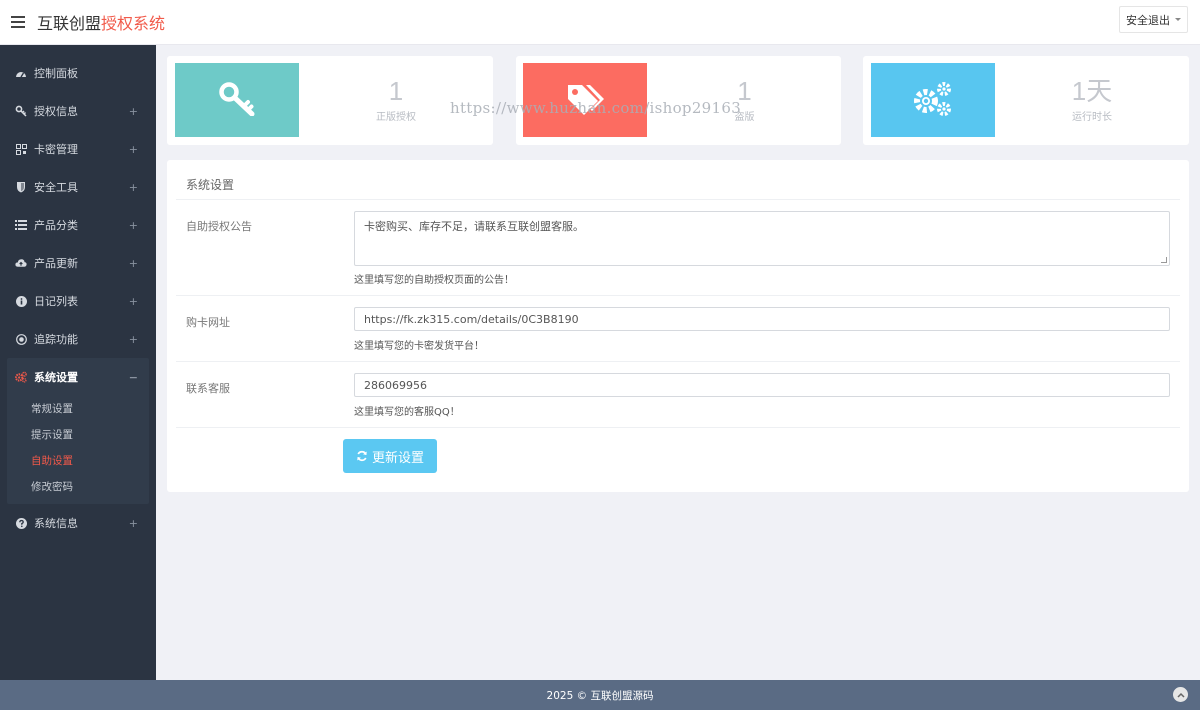  I want to click on sidebar-item-license-info: 授权信息 +, so click(78, 111).